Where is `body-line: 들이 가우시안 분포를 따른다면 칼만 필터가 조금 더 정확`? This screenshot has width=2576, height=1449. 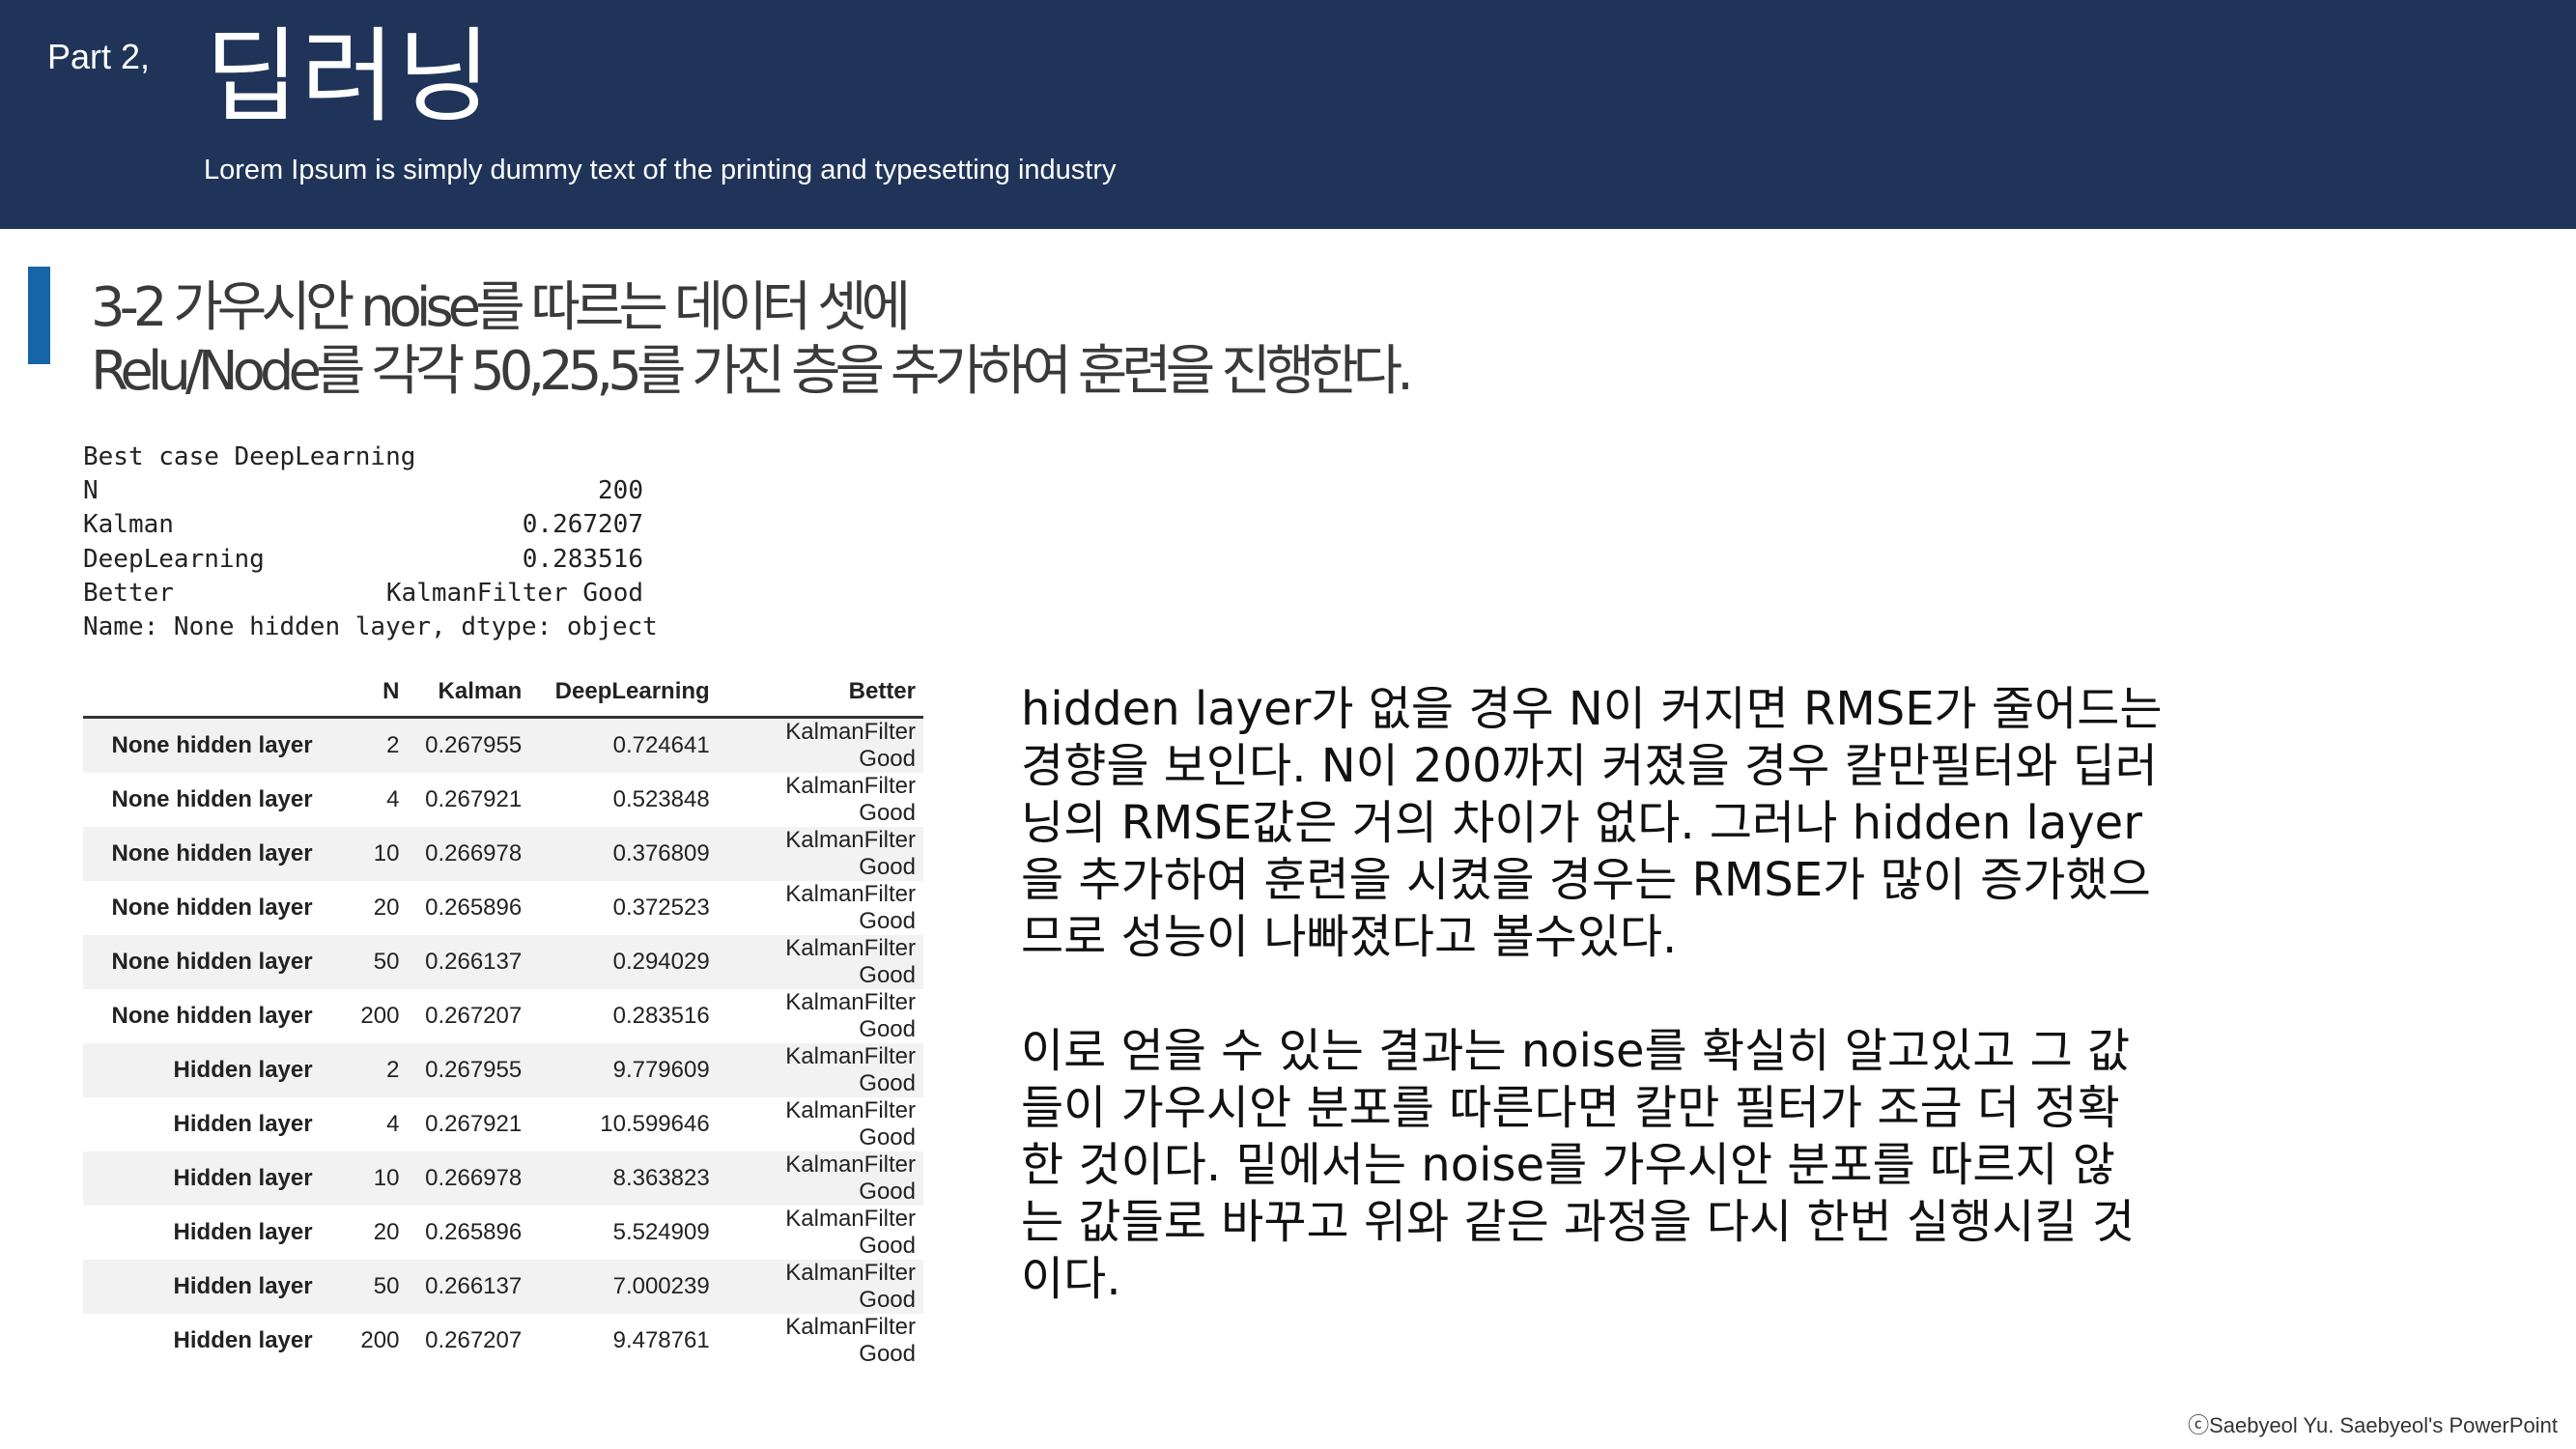
body-line: 들이 가우시안 분포를 따른다면 칼만 필터가 조금 더 정확 is located at coordinates (1570, 1108).